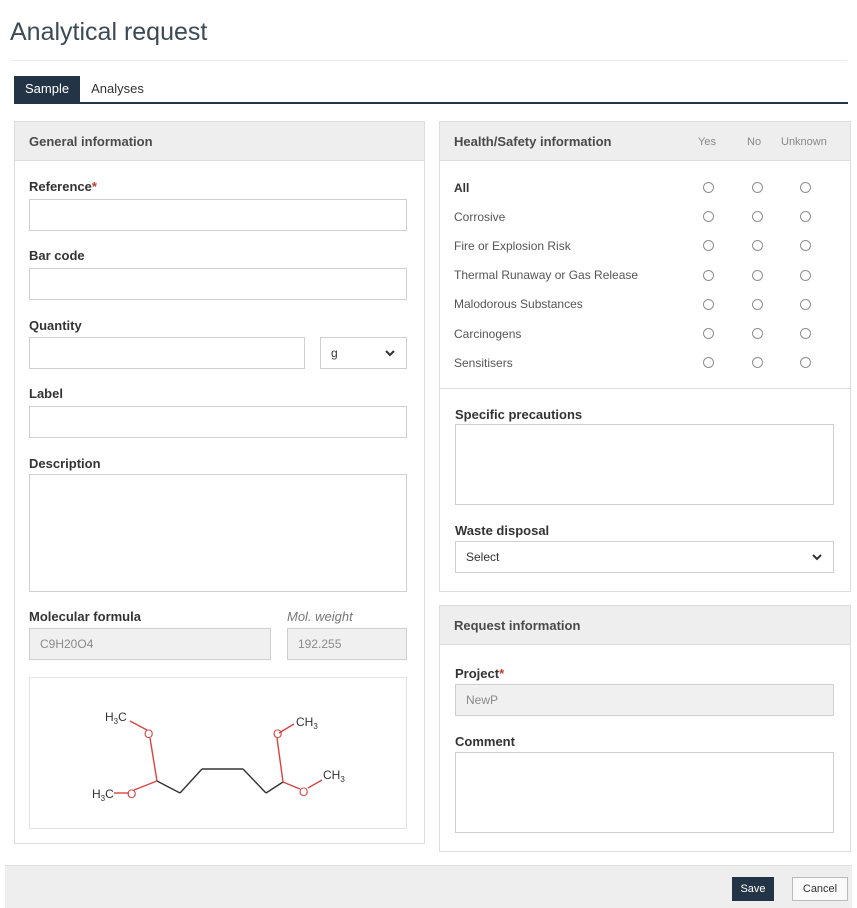 This screenshot has width=857, height=908. Describe the element at coordinates (519, 414) in the screenshot. I see `specific-precautions-label: Specific precautions` at that location.